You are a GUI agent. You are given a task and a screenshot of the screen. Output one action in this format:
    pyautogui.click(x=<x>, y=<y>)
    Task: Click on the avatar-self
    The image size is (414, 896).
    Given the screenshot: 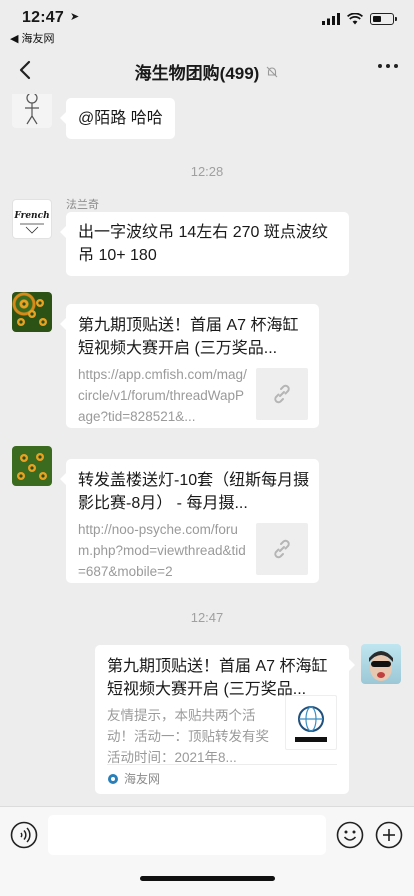 What is the action you would take?
    pyautogui.click(x=381, y=664)
    